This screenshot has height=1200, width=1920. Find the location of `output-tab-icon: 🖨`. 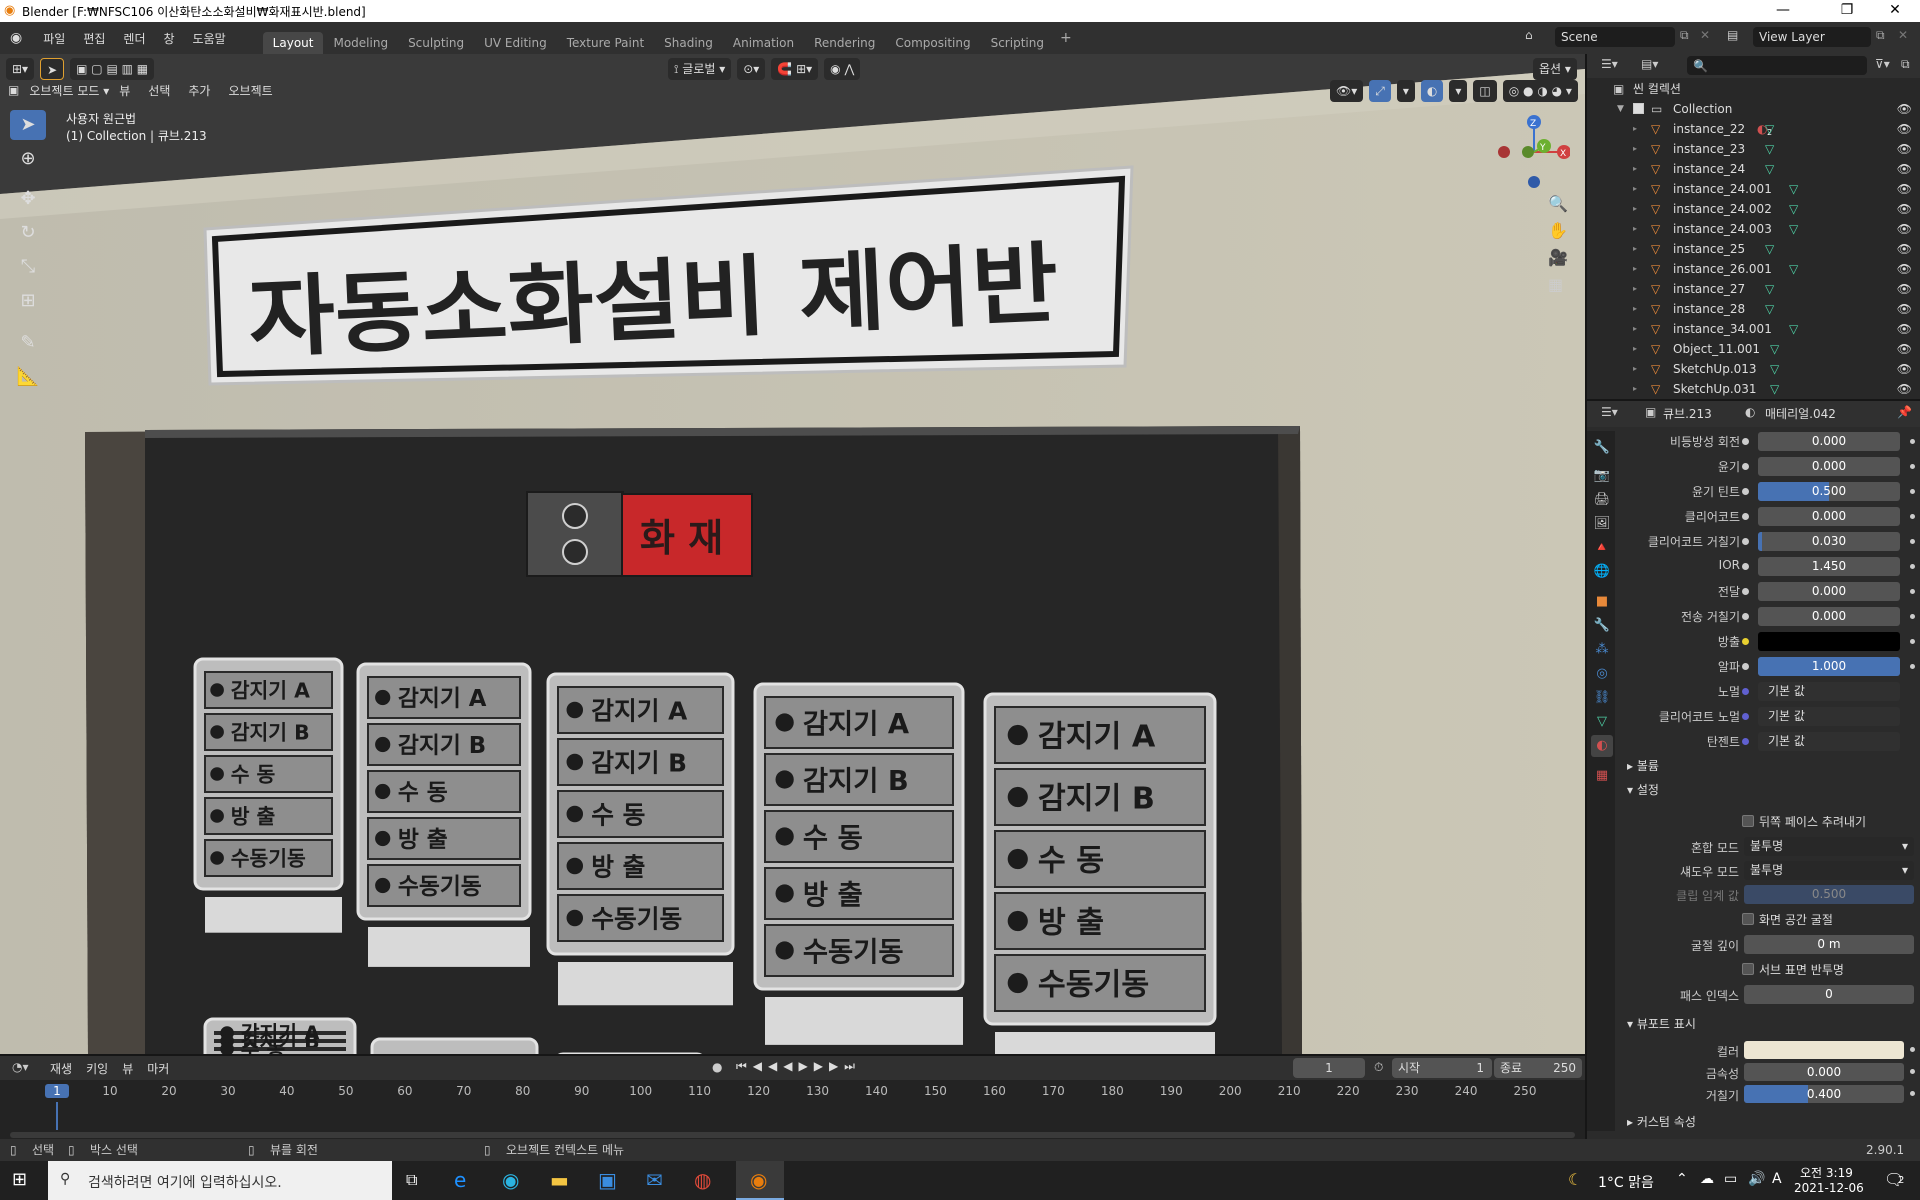

output-tab-icon: 🖨 is located at coordinates (1602, 500).